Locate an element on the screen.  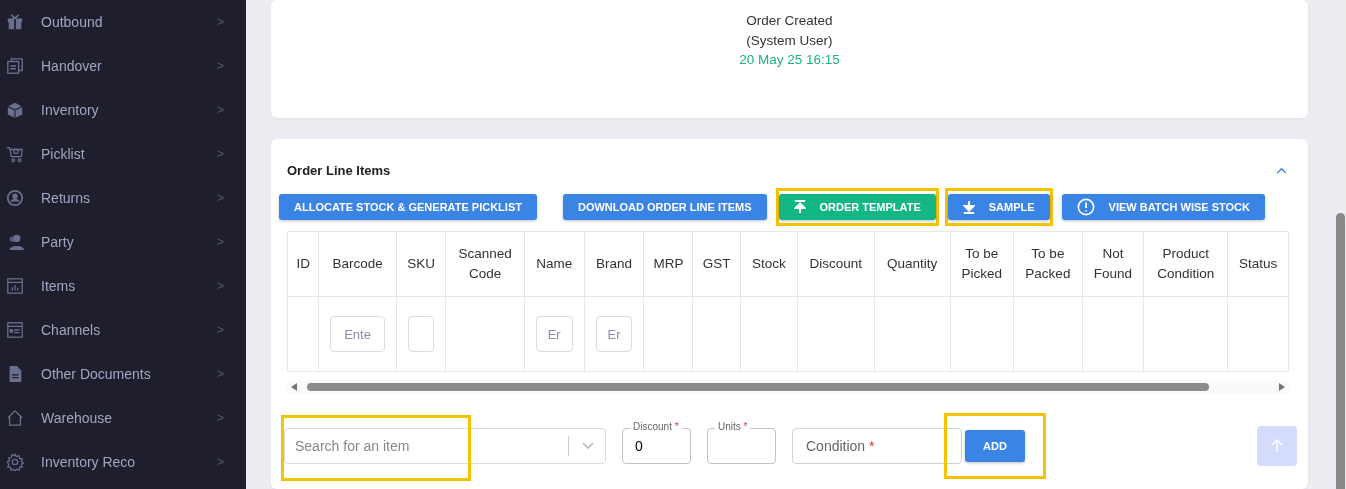
column-header: MRP is located at coordinates (668, 264).